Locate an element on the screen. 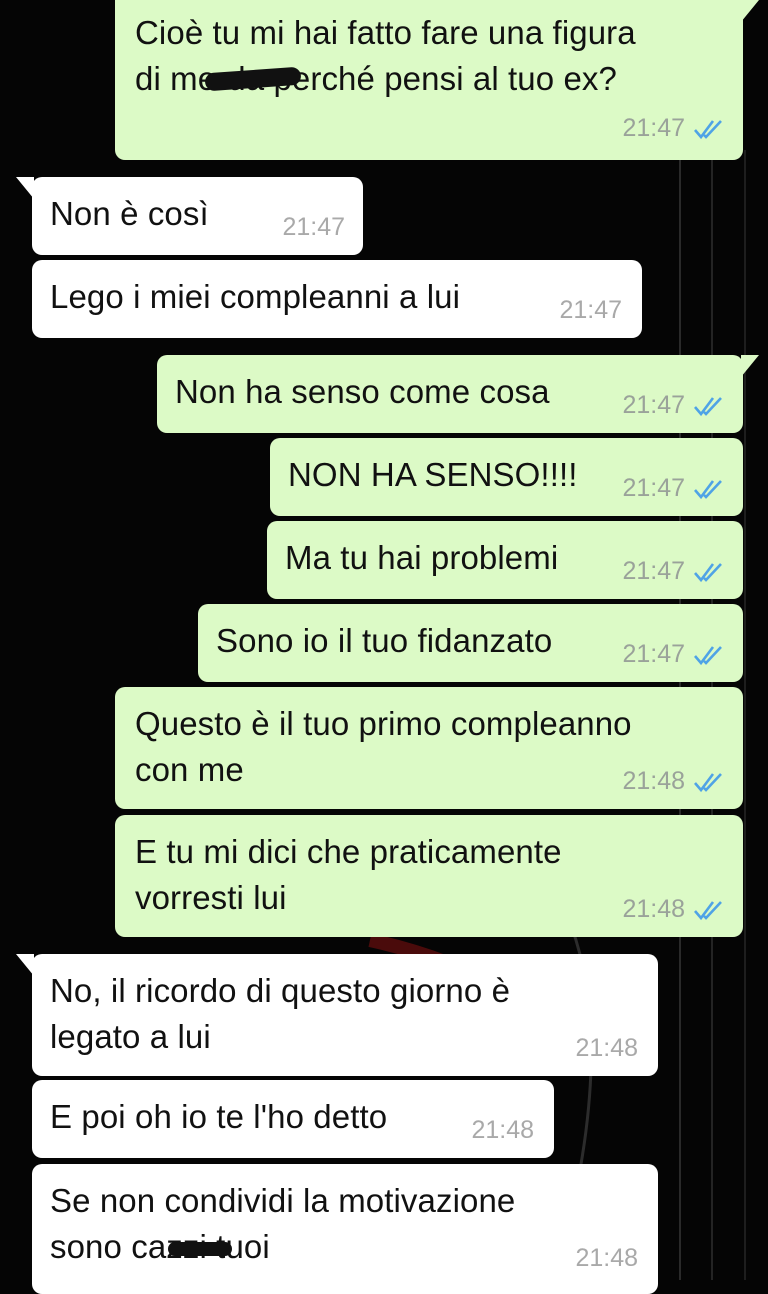 This screenshot has width=768, height=1294. message-bubble-incoming: E poi oh io te l'ho detto 21:48 is located at coordinates (293, 1119).